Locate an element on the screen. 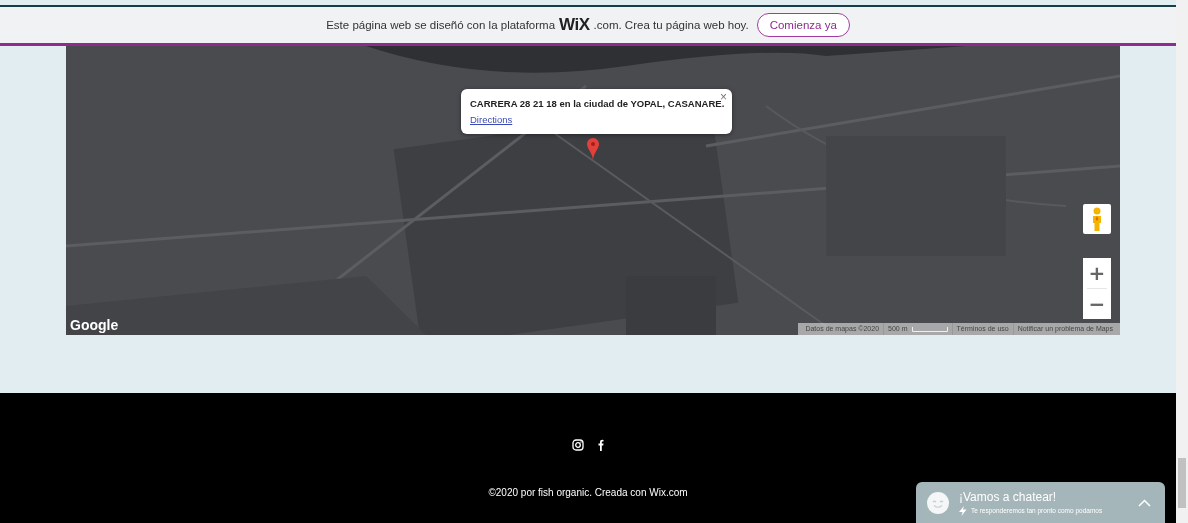 The height and width of the screenshot is (523, 1188). wix-logo: WiX is located at coordinates (574, 24).